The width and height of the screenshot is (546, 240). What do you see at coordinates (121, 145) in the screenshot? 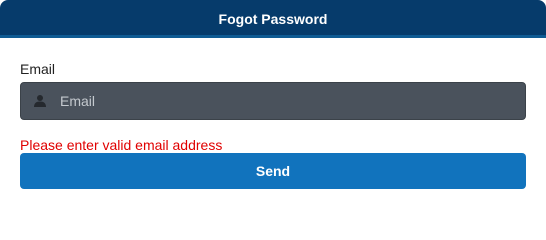
I see `email-error-message: Please enter valid email address` at bounding box center [121, 145].